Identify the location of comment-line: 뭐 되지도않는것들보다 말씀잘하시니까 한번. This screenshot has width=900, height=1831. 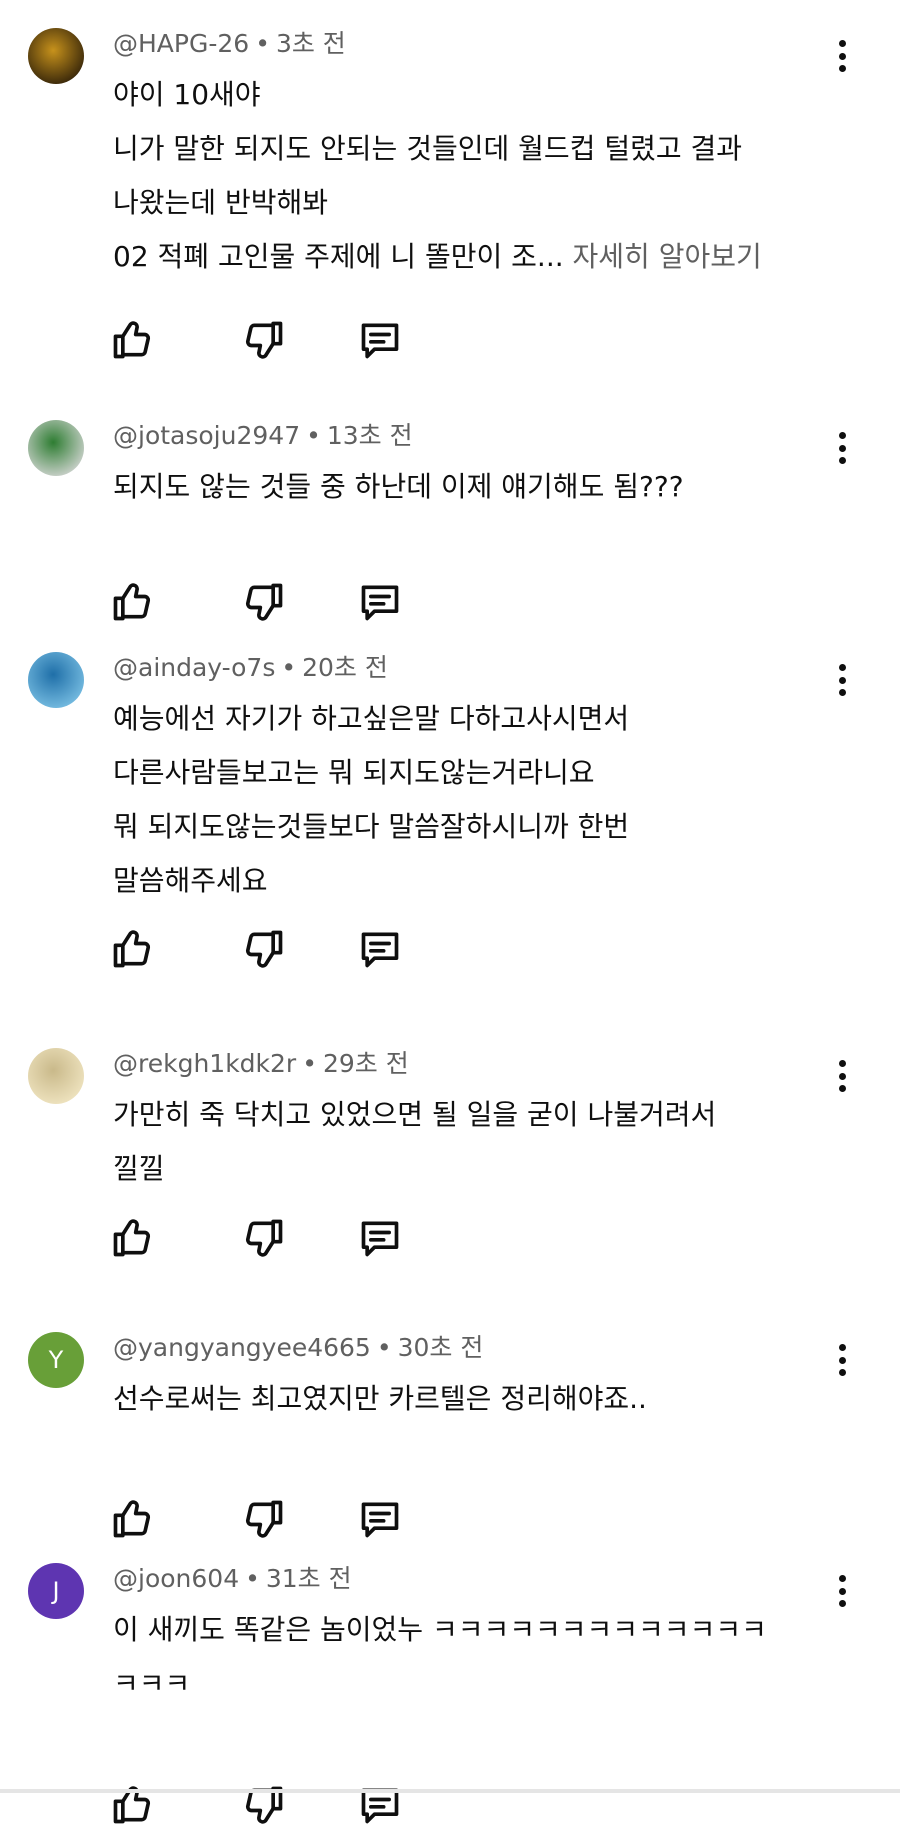
(473, 827).